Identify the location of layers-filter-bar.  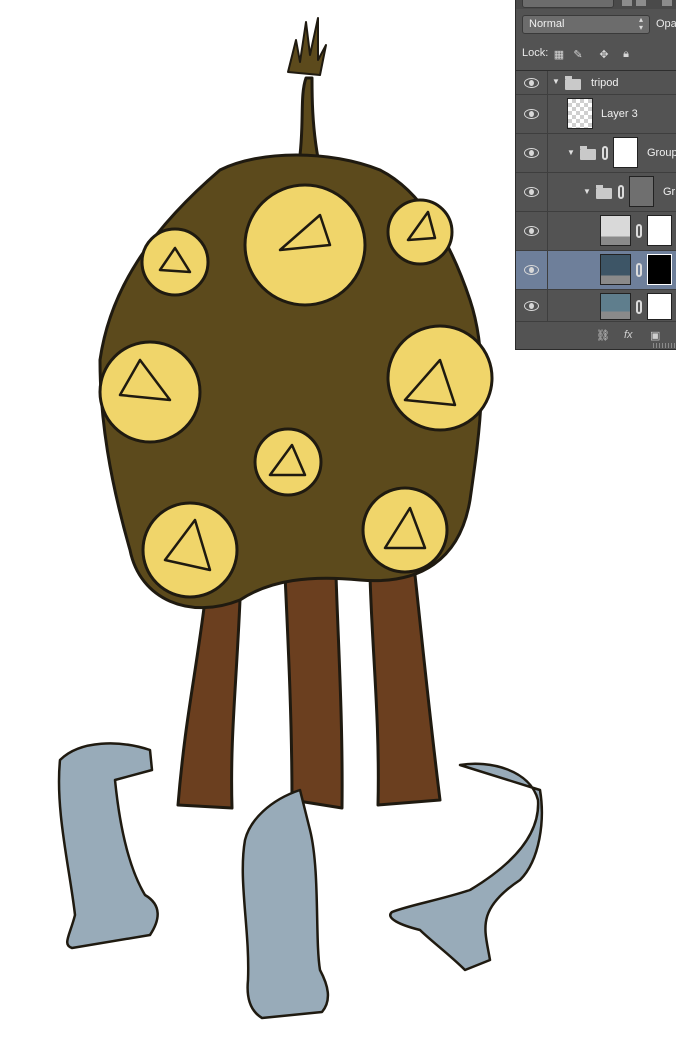
(596, 4).